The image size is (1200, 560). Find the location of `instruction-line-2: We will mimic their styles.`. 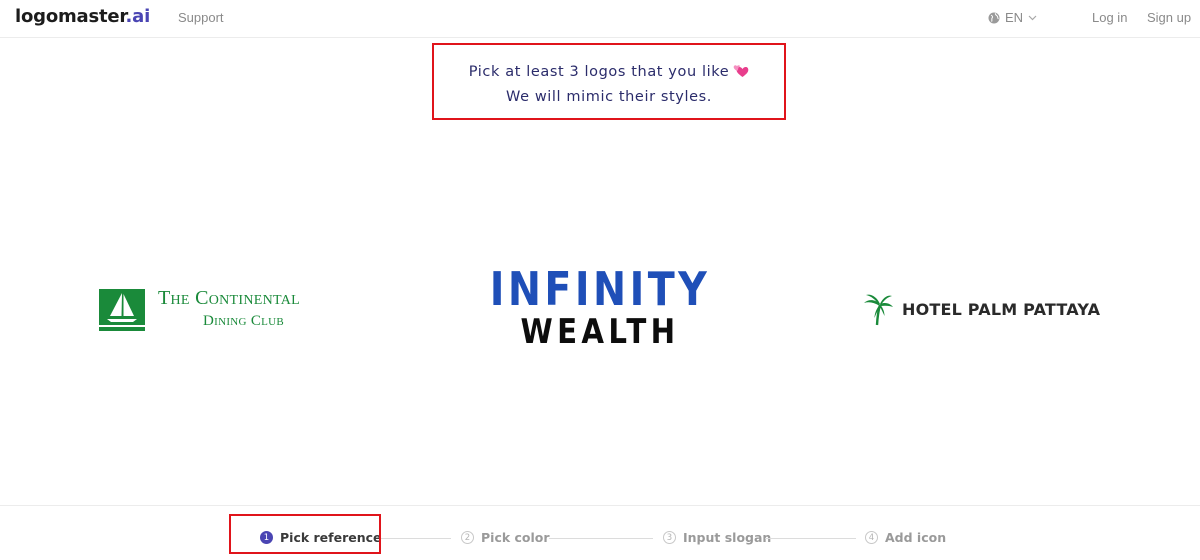

instruction-line-2: We will mimic their styles. is located at coordinates (609, 97).